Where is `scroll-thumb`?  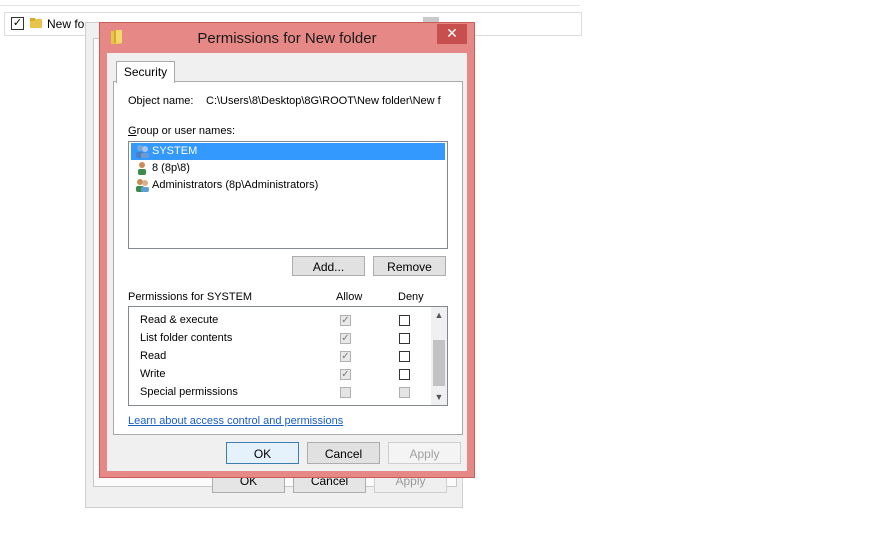
scroll-thumb is located at coordinates (439, 363).